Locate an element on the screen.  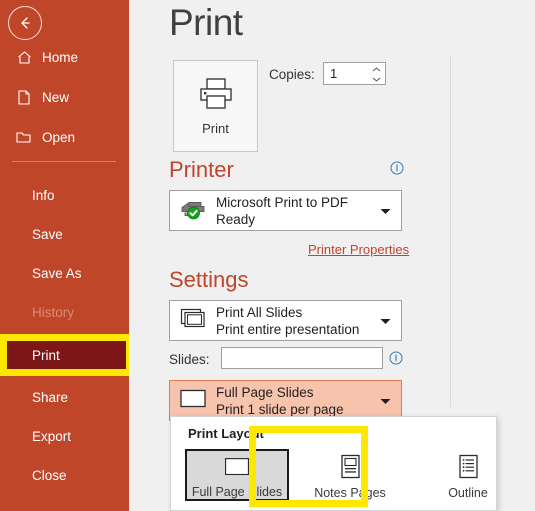
folder-icon is located at coordinates (24, 137).